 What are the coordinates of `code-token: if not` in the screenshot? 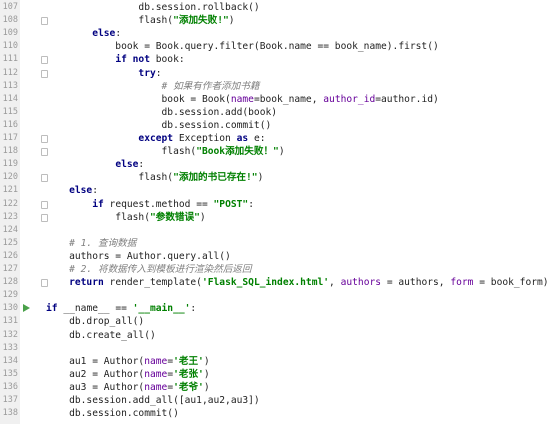 It's located at (132, 60).